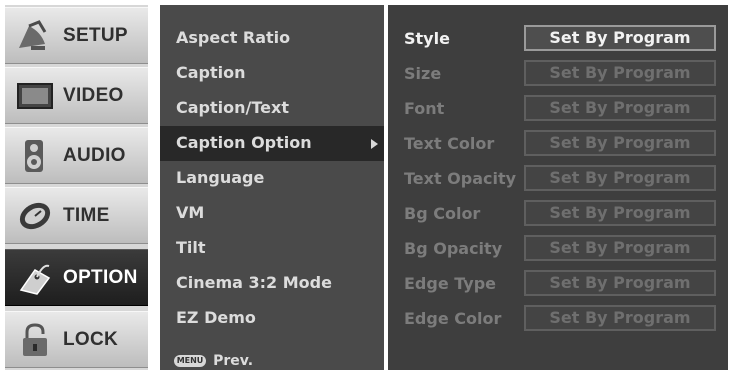  What do you see at coordinates (272, 318) in the screenshot?
I see `menu-item-ez-demo: EZ Demo` at bounding box center [272, 318].